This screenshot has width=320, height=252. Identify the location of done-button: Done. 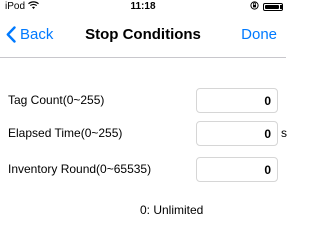
(259, 34).